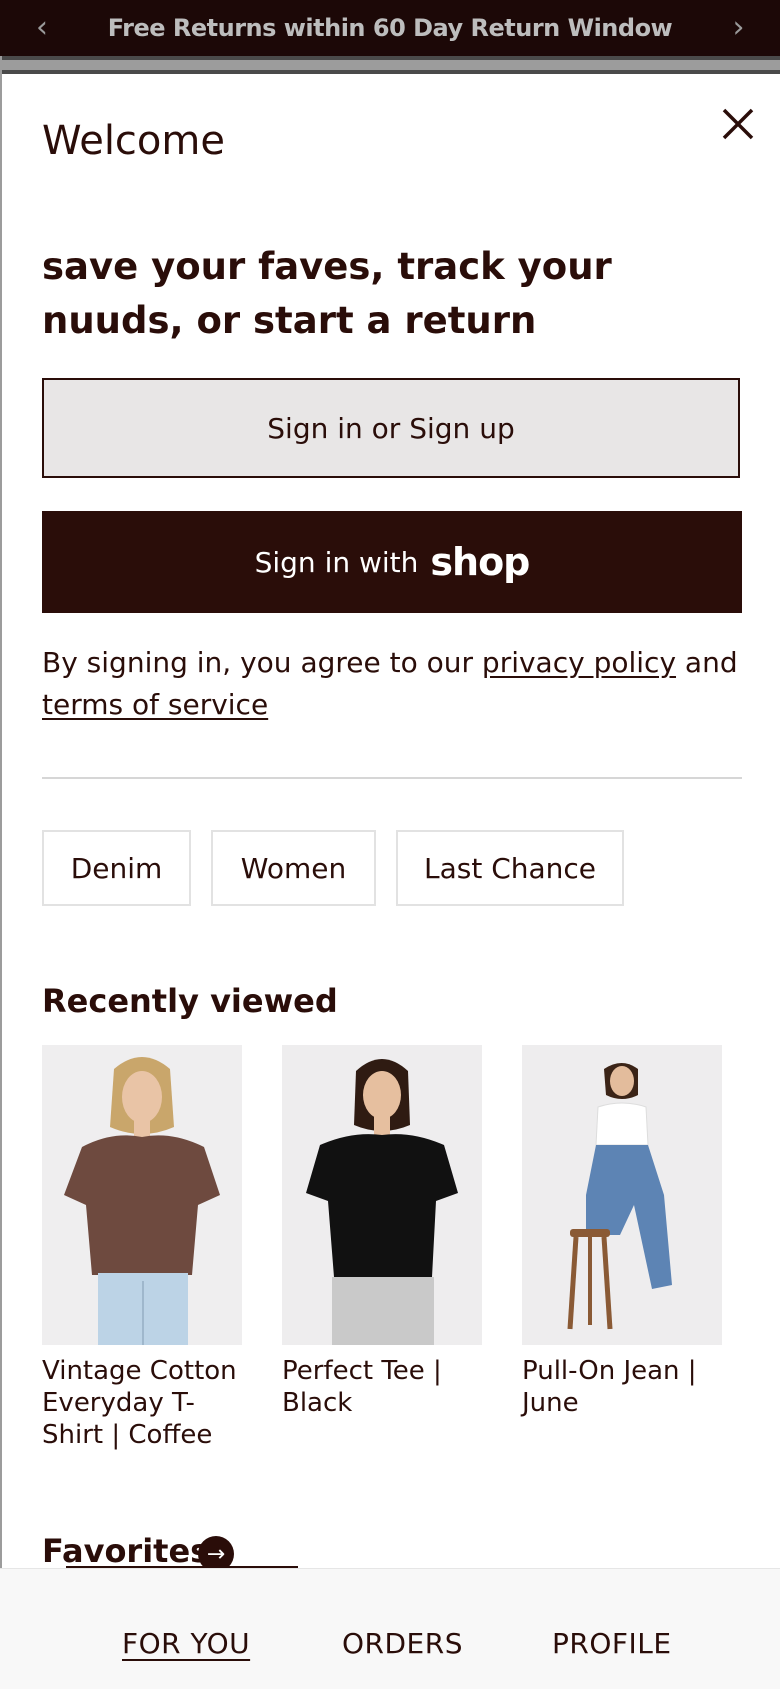 The width and height of the screenshot is (780, 1689). I want to click on category-chip-last-chance: Last Chance, so click(510, 868).